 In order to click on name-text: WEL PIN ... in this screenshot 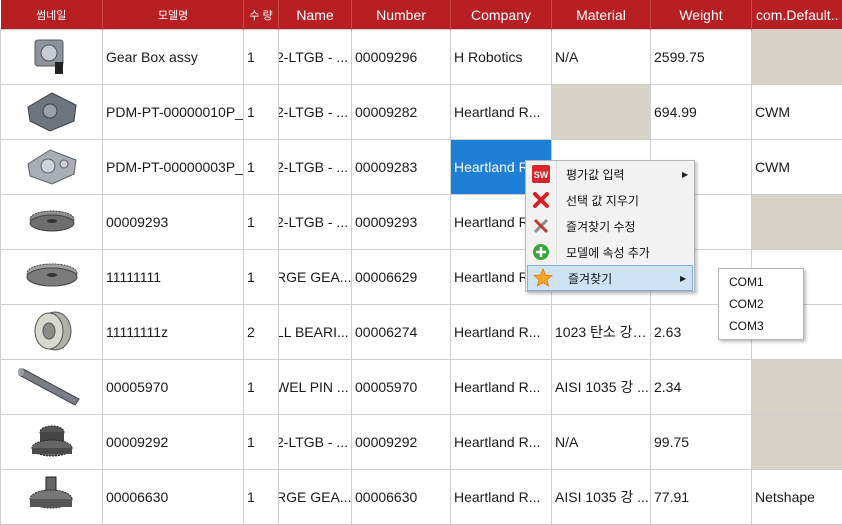, I will do `click(315, 387)`.